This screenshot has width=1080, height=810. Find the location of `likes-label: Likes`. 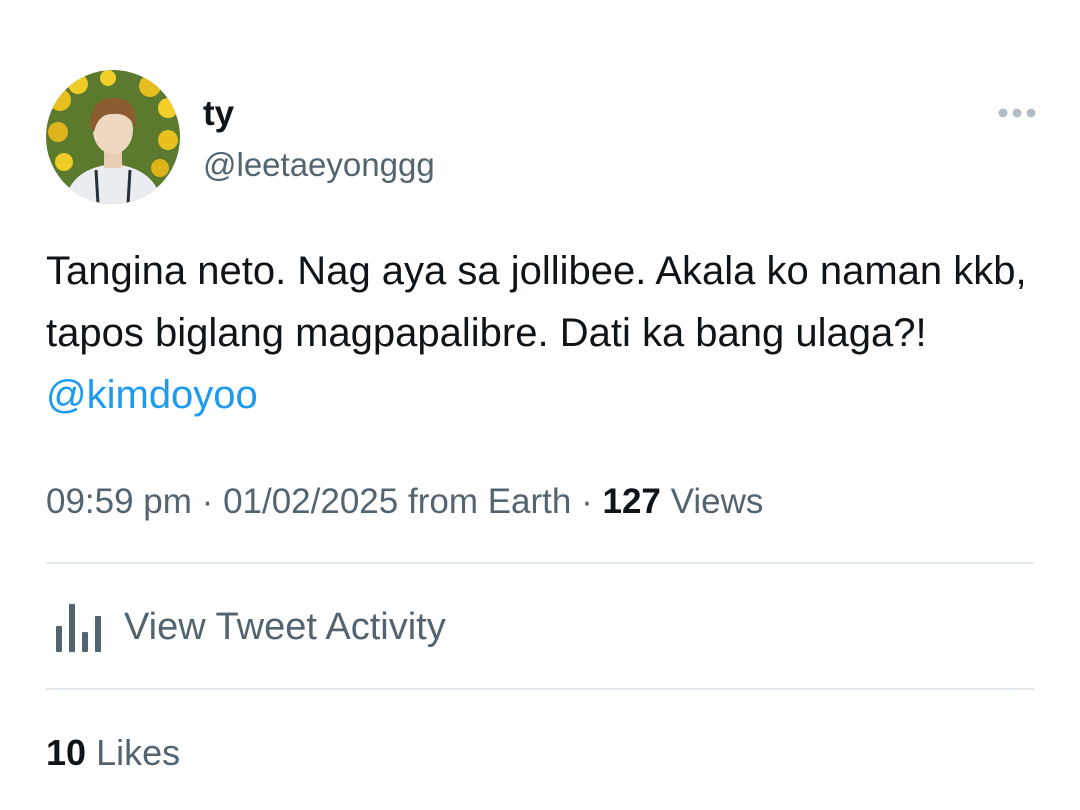

likes-label: Likes is located at coordinates (138, 752).